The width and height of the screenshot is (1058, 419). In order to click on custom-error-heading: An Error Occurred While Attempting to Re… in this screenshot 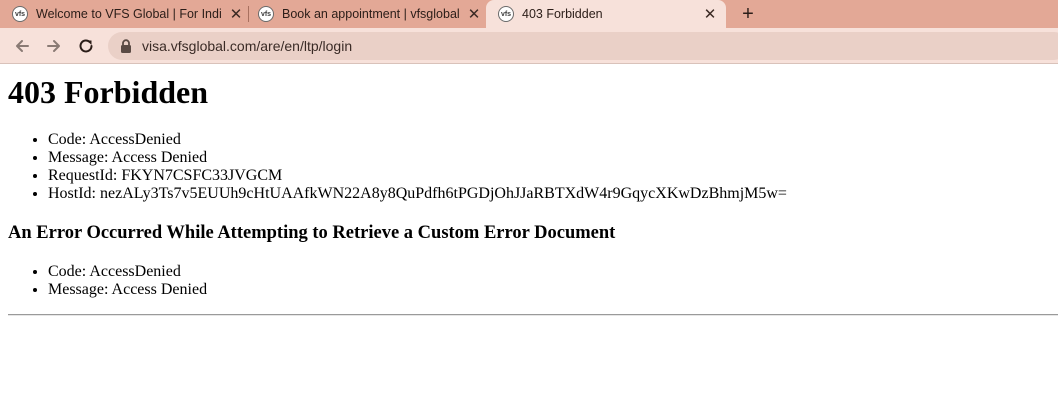, I will do `click(312, 233)`.